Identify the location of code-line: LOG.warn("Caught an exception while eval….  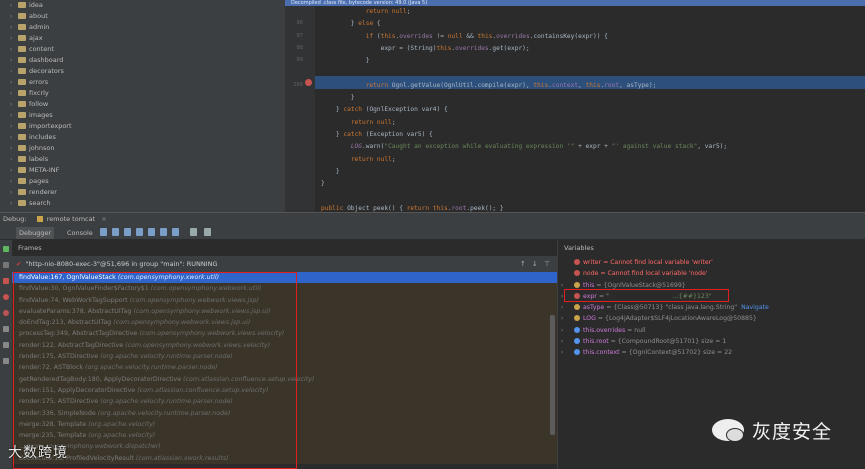
(539, 147).